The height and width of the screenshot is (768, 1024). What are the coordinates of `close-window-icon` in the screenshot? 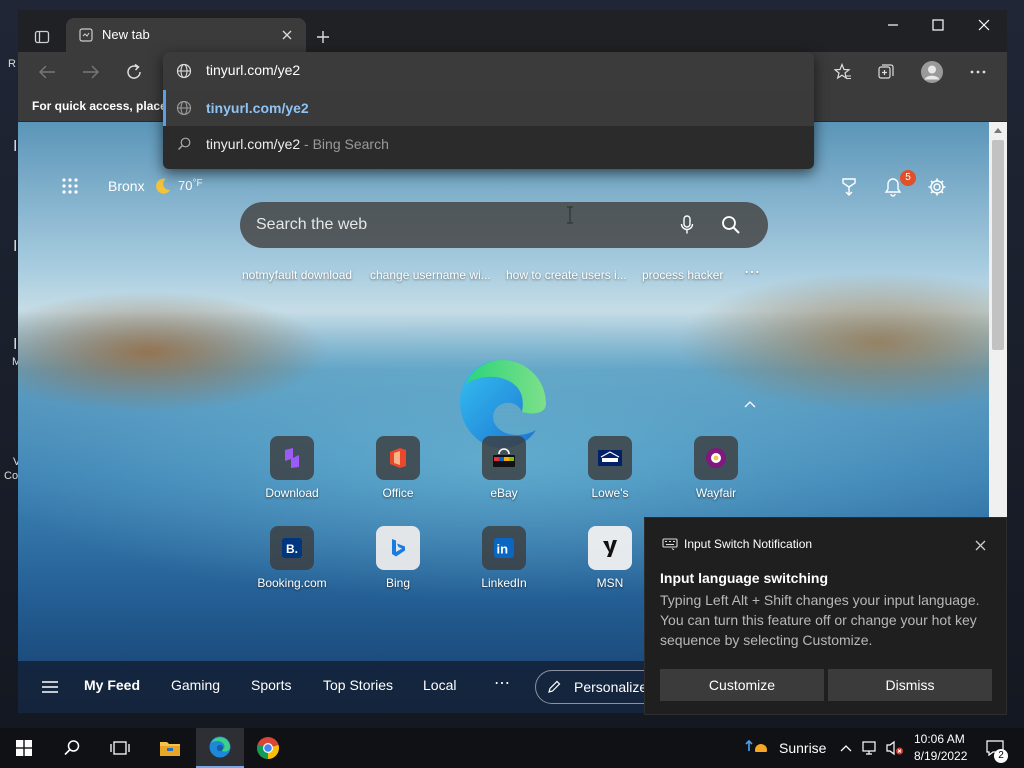 It's located at (984, 25).